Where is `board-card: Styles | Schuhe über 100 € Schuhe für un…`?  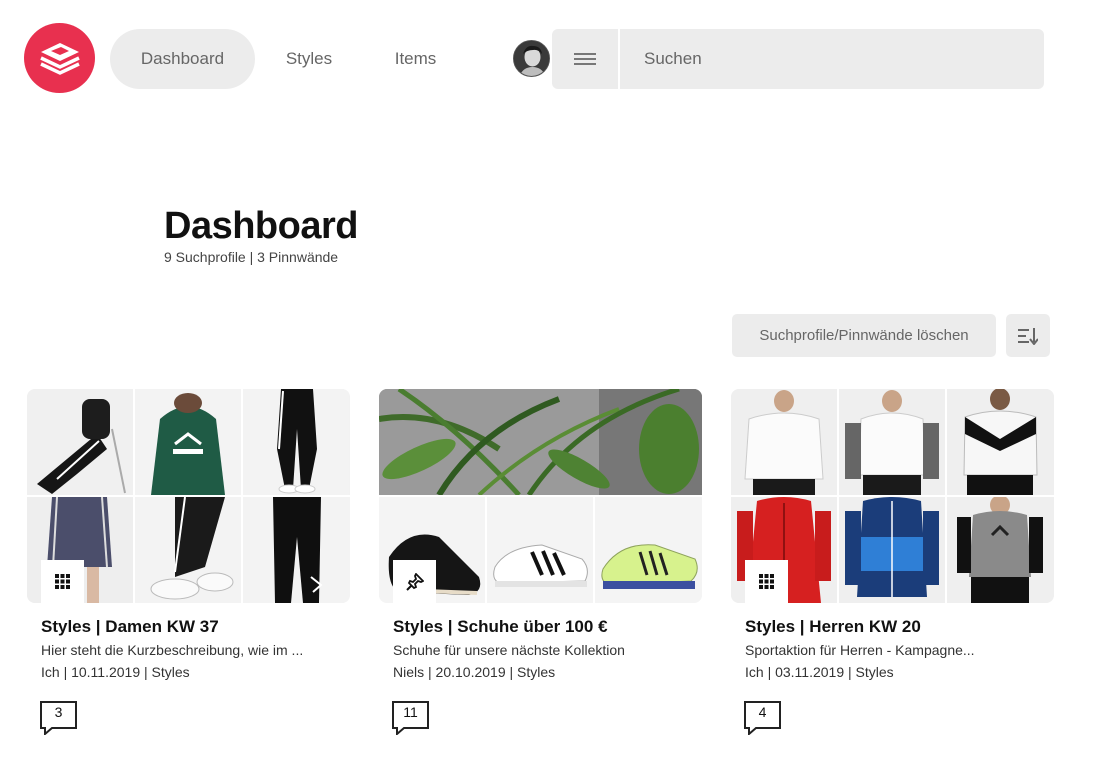
board-card: Styles | Schuhe über 100 € Schuhe für un… is located at coordinates (540, 562).